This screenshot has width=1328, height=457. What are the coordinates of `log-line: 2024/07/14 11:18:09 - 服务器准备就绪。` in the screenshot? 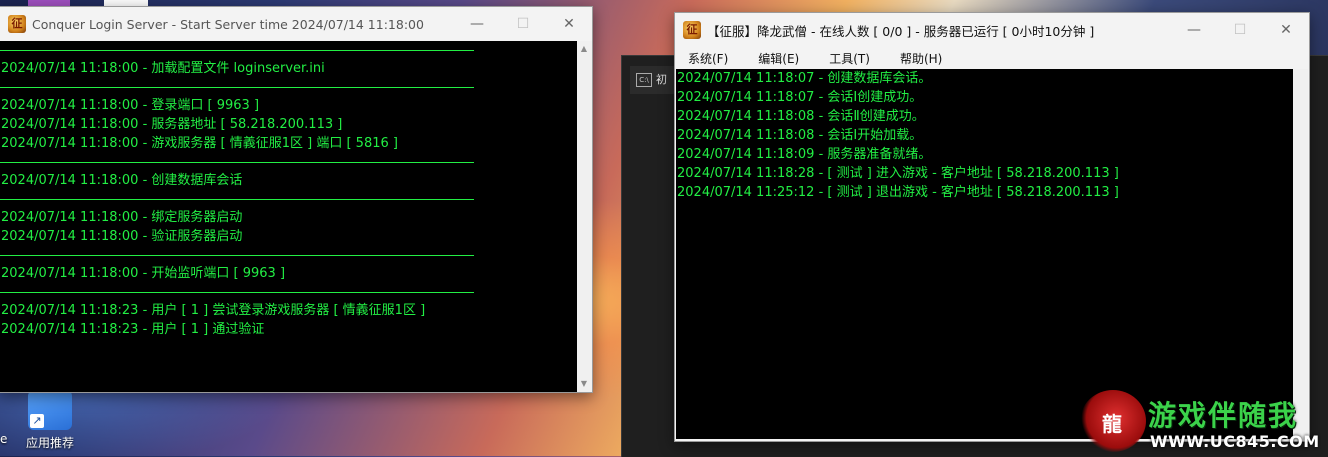 It's located at (804, 154).